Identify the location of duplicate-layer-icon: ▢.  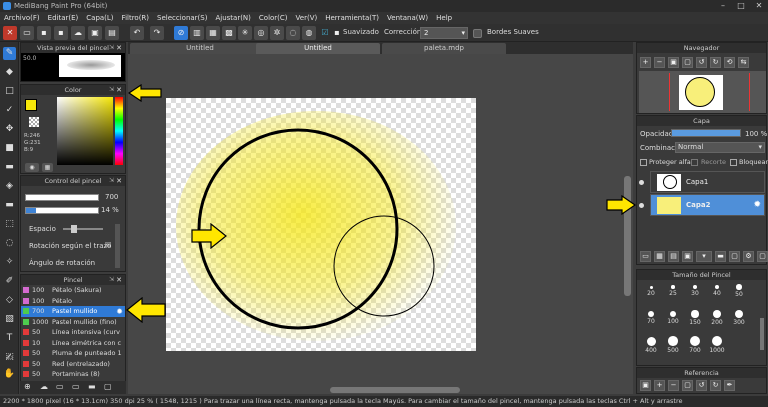
(734, 256).